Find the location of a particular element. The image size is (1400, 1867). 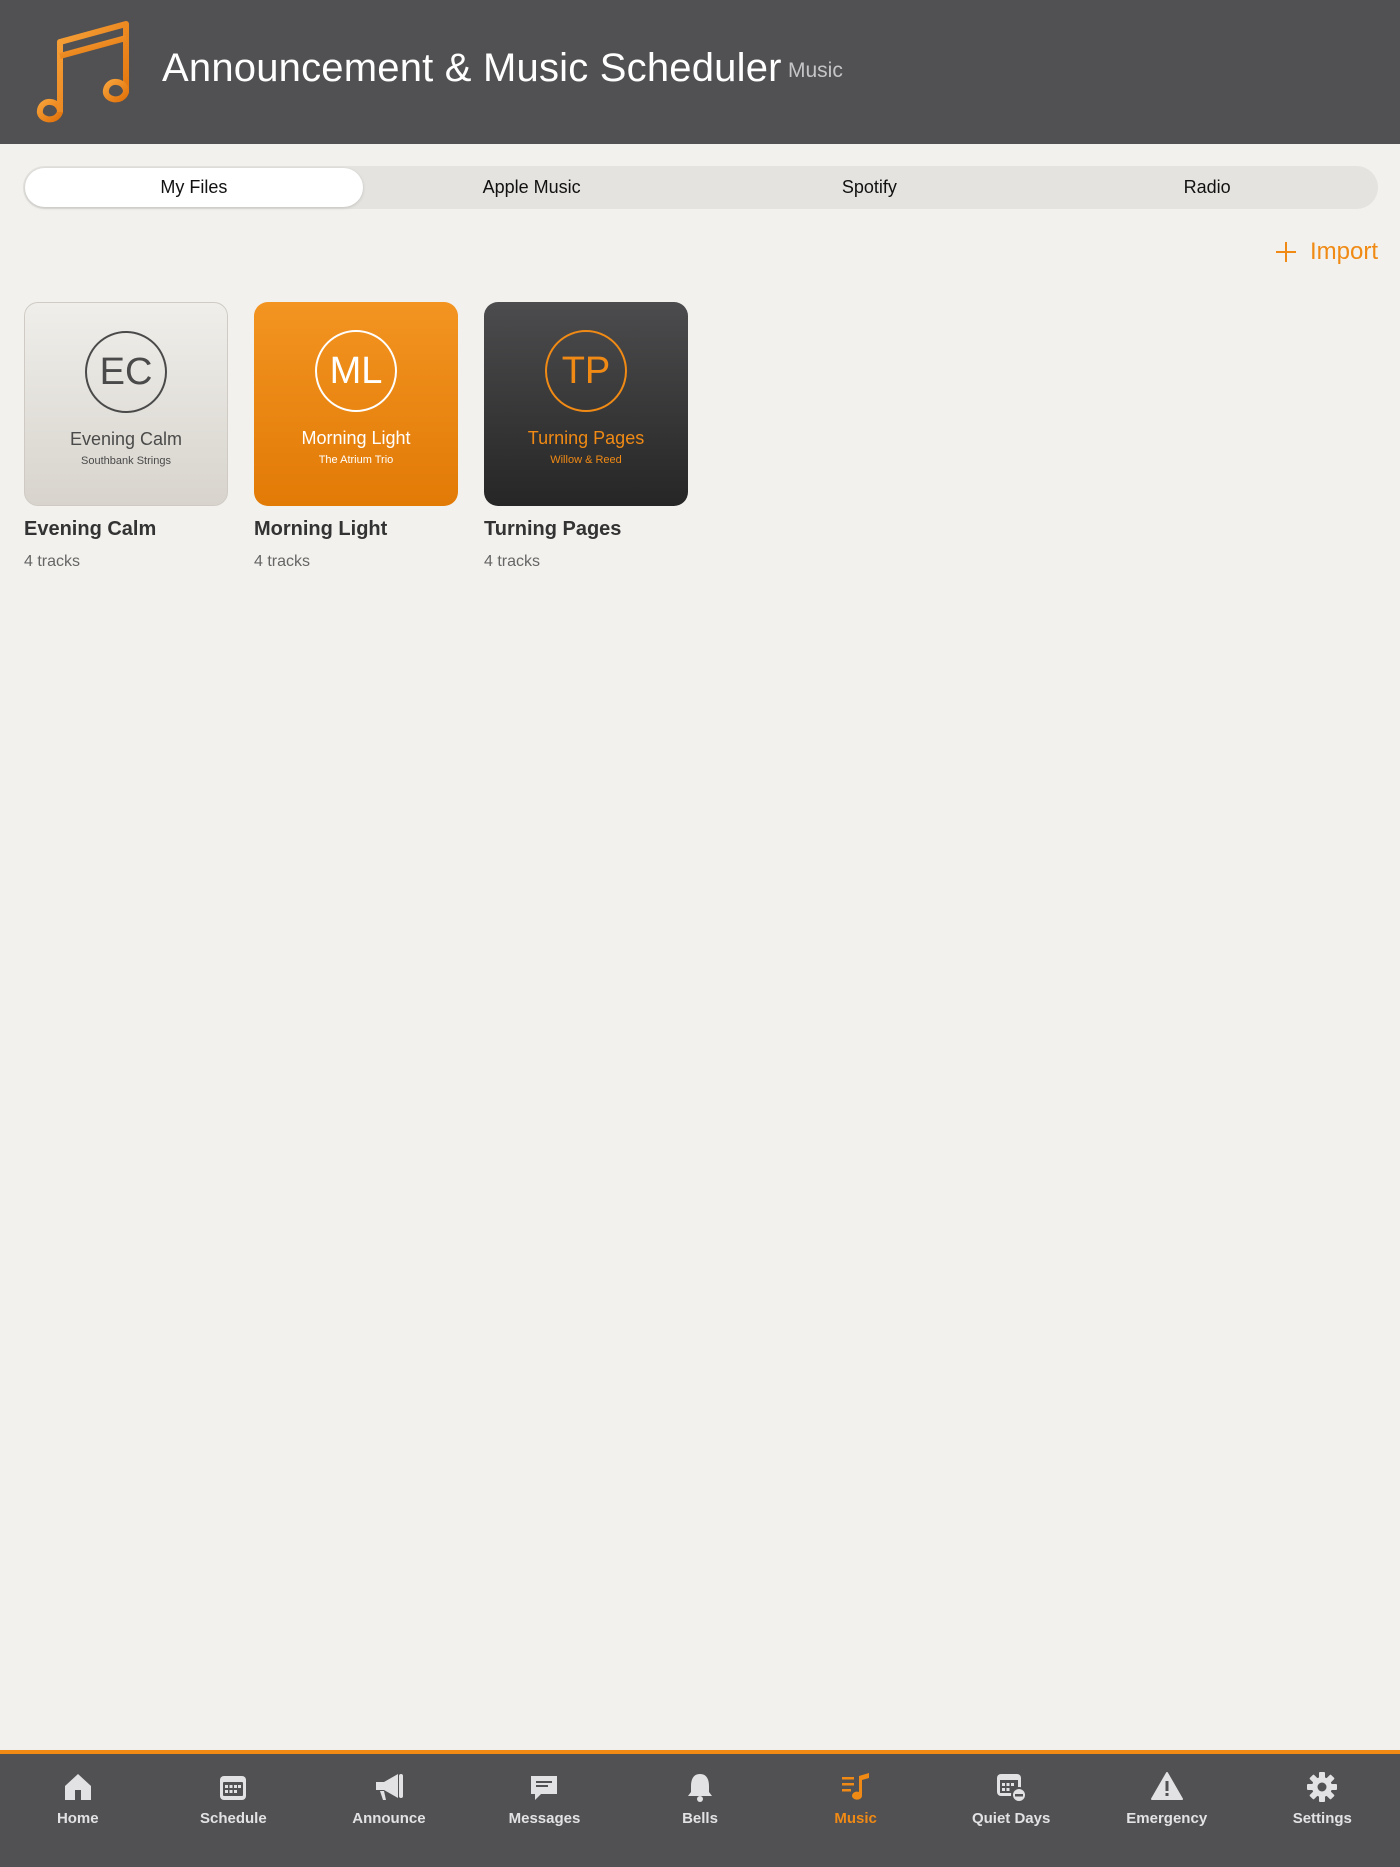

plus-icon is located at coordinates (1285, 252).